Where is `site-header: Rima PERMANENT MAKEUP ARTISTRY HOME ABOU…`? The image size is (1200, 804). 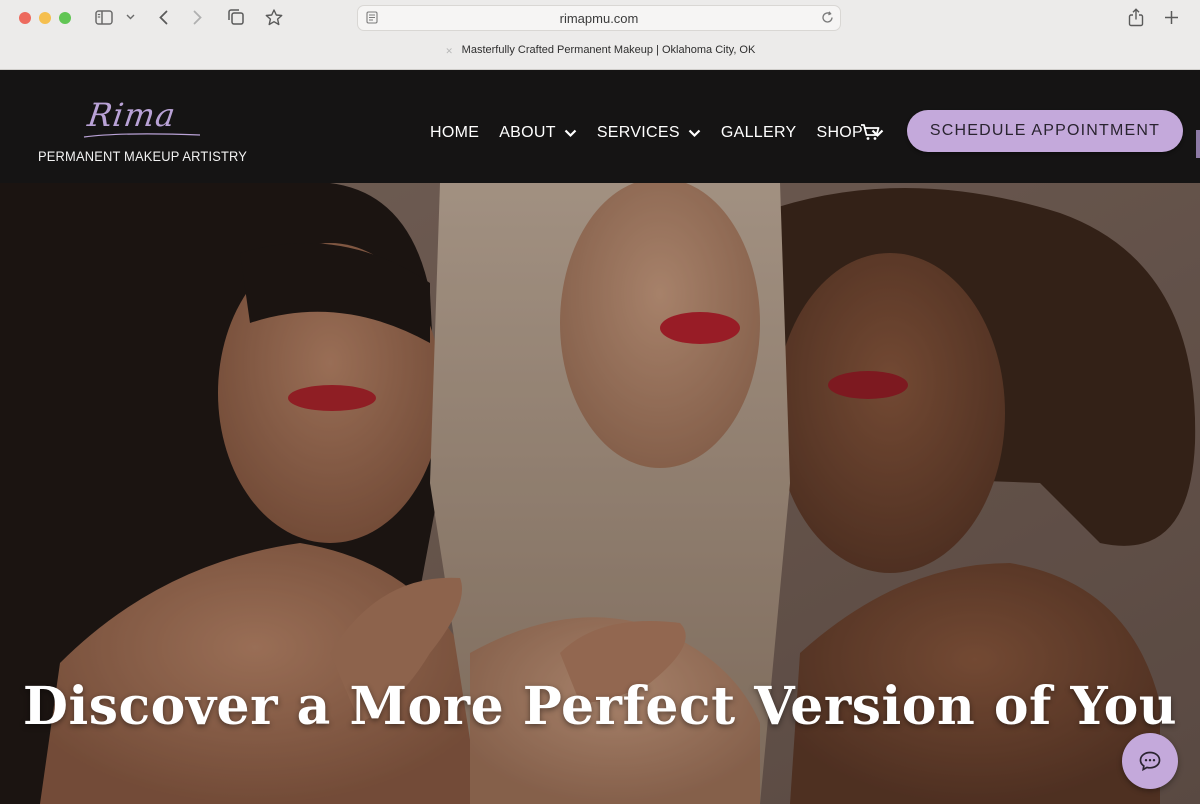
site-header: Rima PERMANENT MAKEUP ARTISTRY HOME ABOU… is located at coordinates (600, 126).